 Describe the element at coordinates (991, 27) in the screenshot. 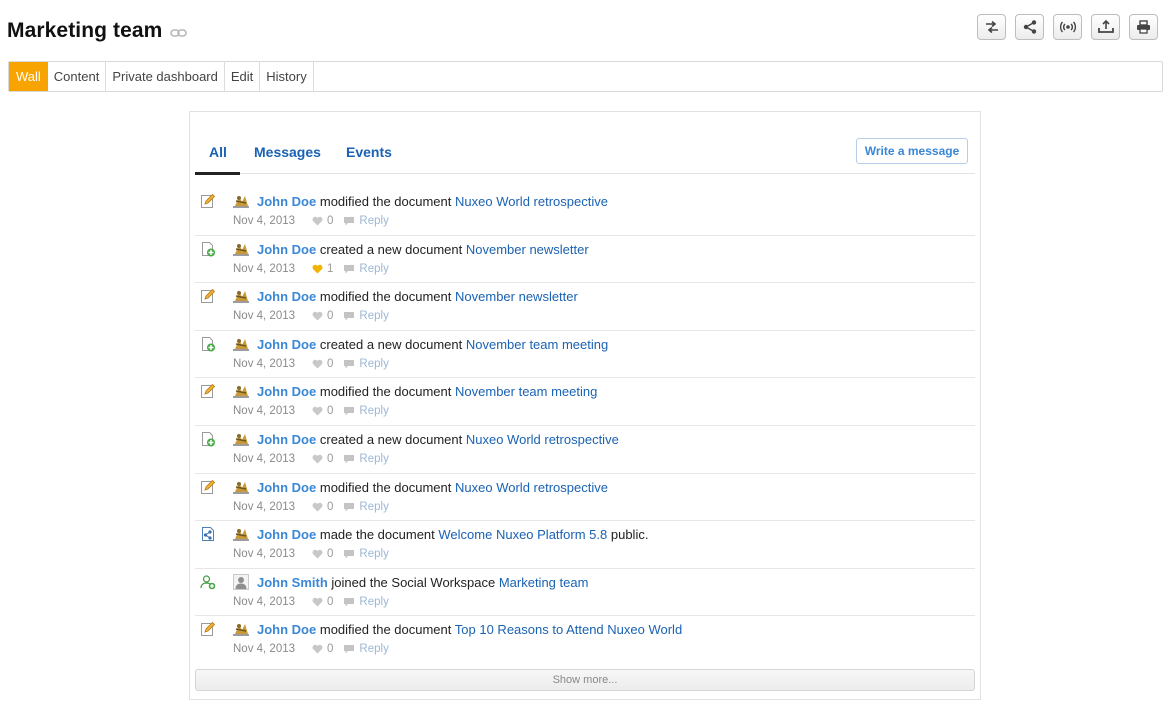

I see `swap-arrows-button` at that location.